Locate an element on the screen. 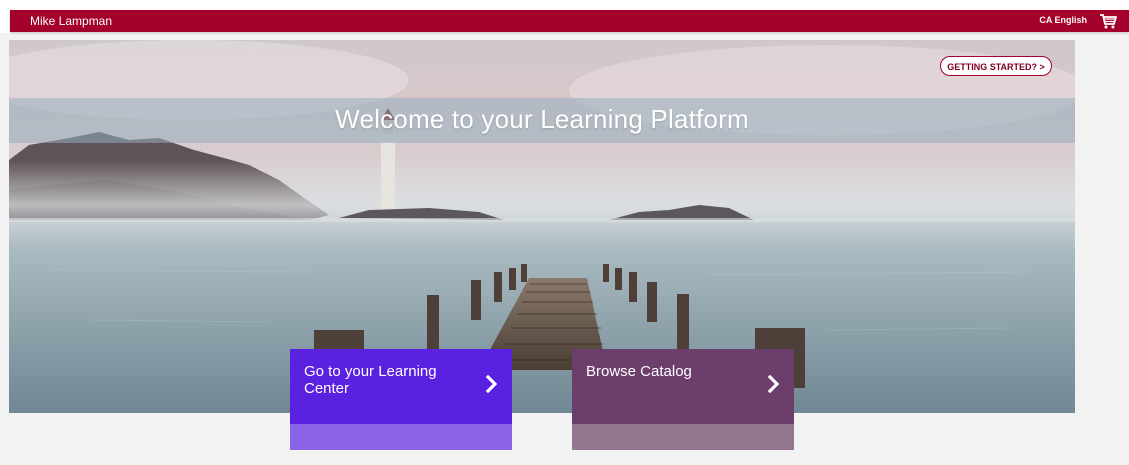 Image resolution: width=1129 pixels, height=465 pixels. language-selector: CA English is located at coordinates (1063, 20).